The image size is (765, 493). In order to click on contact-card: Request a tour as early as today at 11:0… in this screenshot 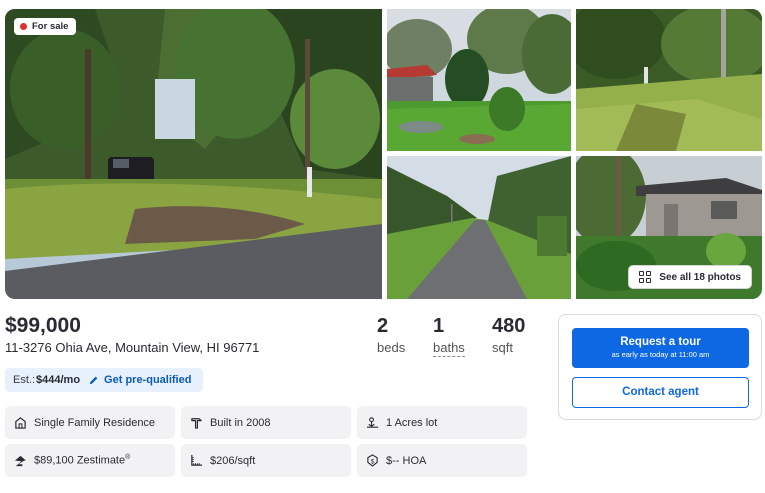, I will do `click(660, 367)`.